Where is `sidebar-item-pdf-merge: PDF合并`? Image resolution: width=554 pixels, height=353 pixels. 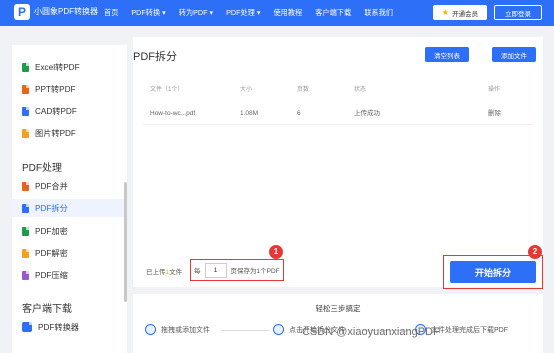
sidebar-item-pdf-merge: PDF合并 is located at coordinates (45, 186).